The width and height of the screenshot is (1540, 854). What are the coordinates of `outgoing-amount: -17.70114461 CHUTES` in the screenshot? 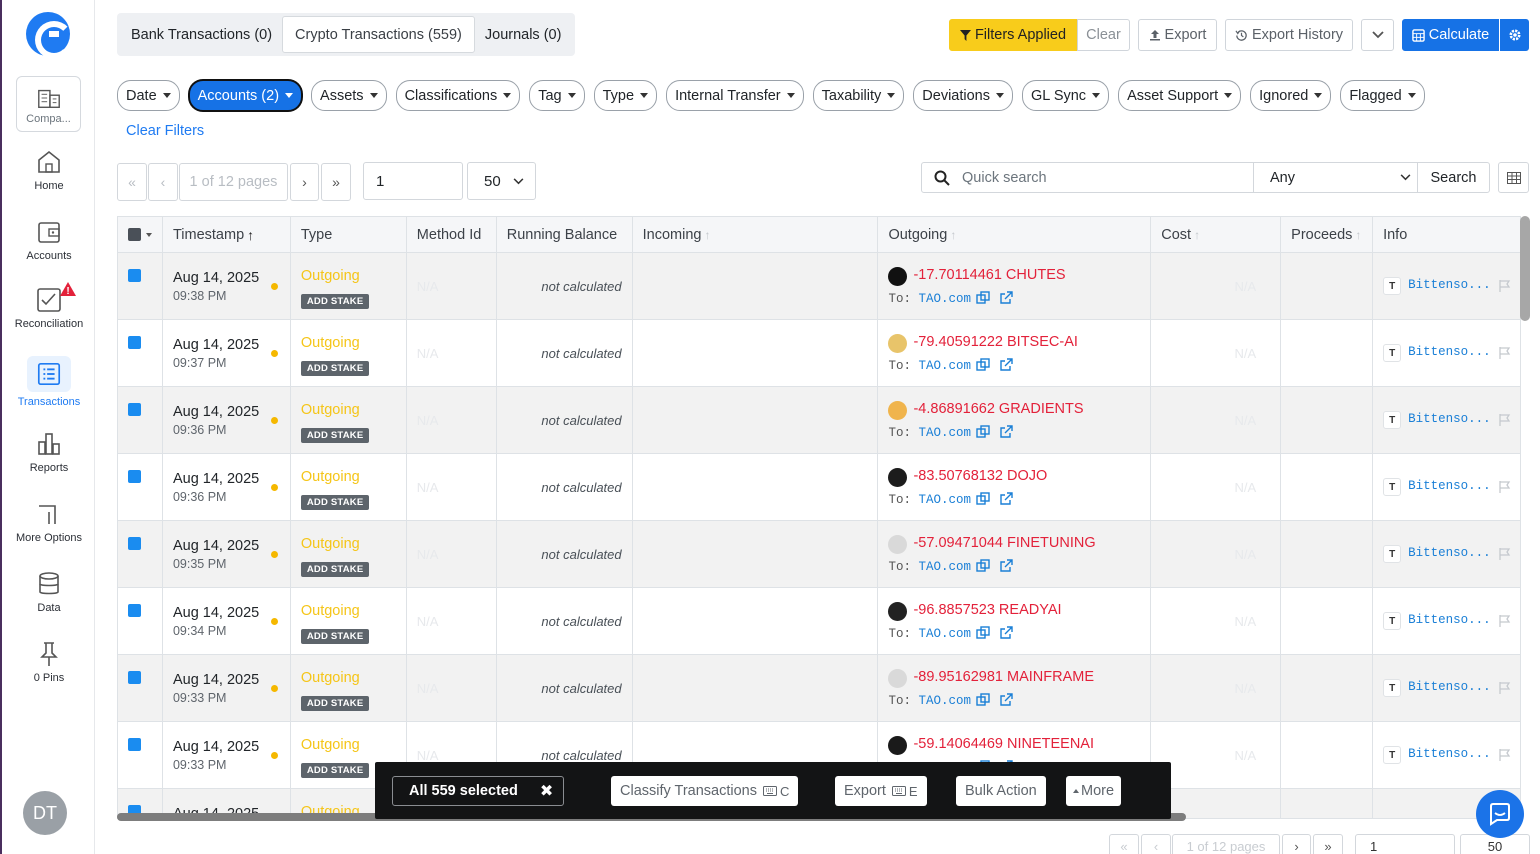 It's located at (989, 275).